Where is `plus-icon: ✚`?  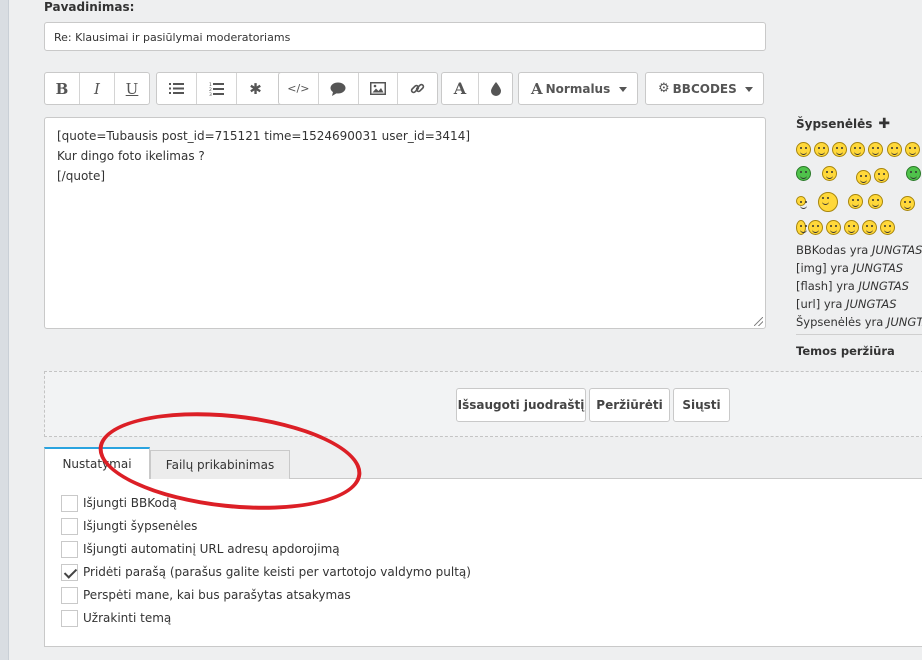 plus-icon: ✚ is located at coordinates (884, 124).